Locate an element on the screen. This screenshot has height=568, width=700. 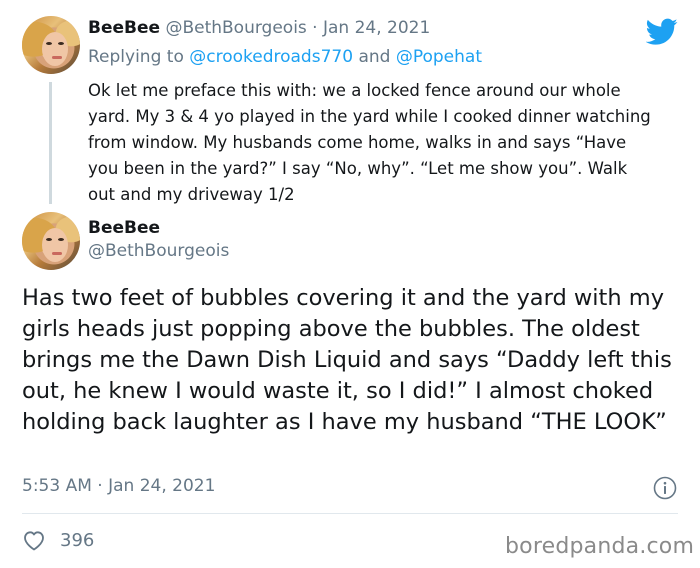
reply-tweet-header: BeeBee @BethBourgeois · Jan 24, 2021 is located at coordinates (259, 28).